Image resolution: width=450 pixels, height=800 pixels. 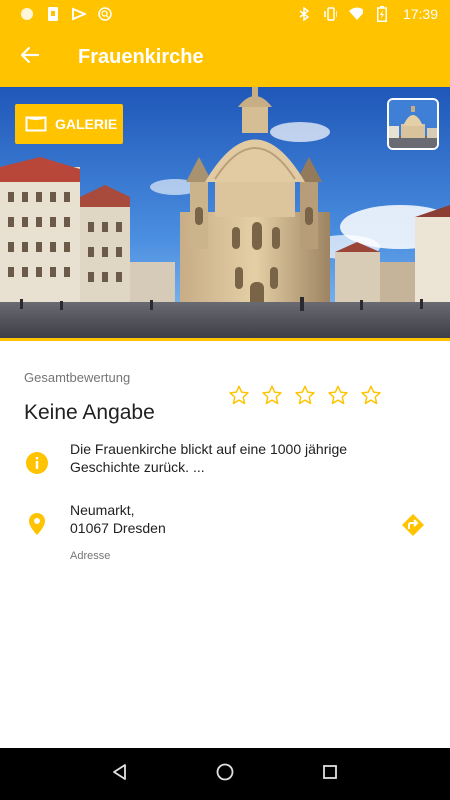 I want to click on rating-label: Gesamtbewertung, so click(x=77, y=377).